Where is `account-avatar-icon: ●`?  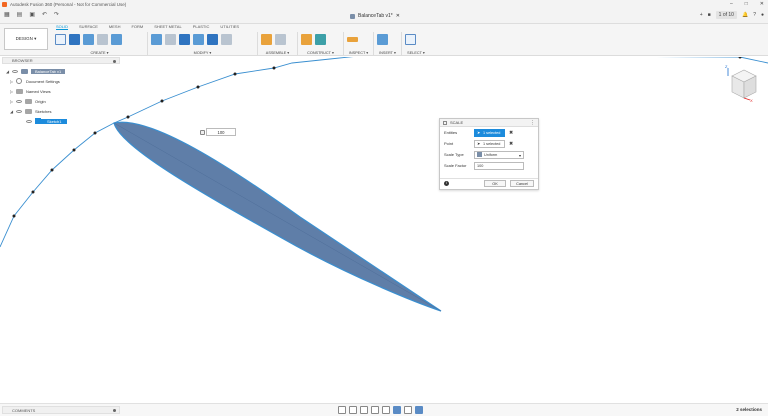
account-avatar-icon: ● is located at coordinates (762, 15).